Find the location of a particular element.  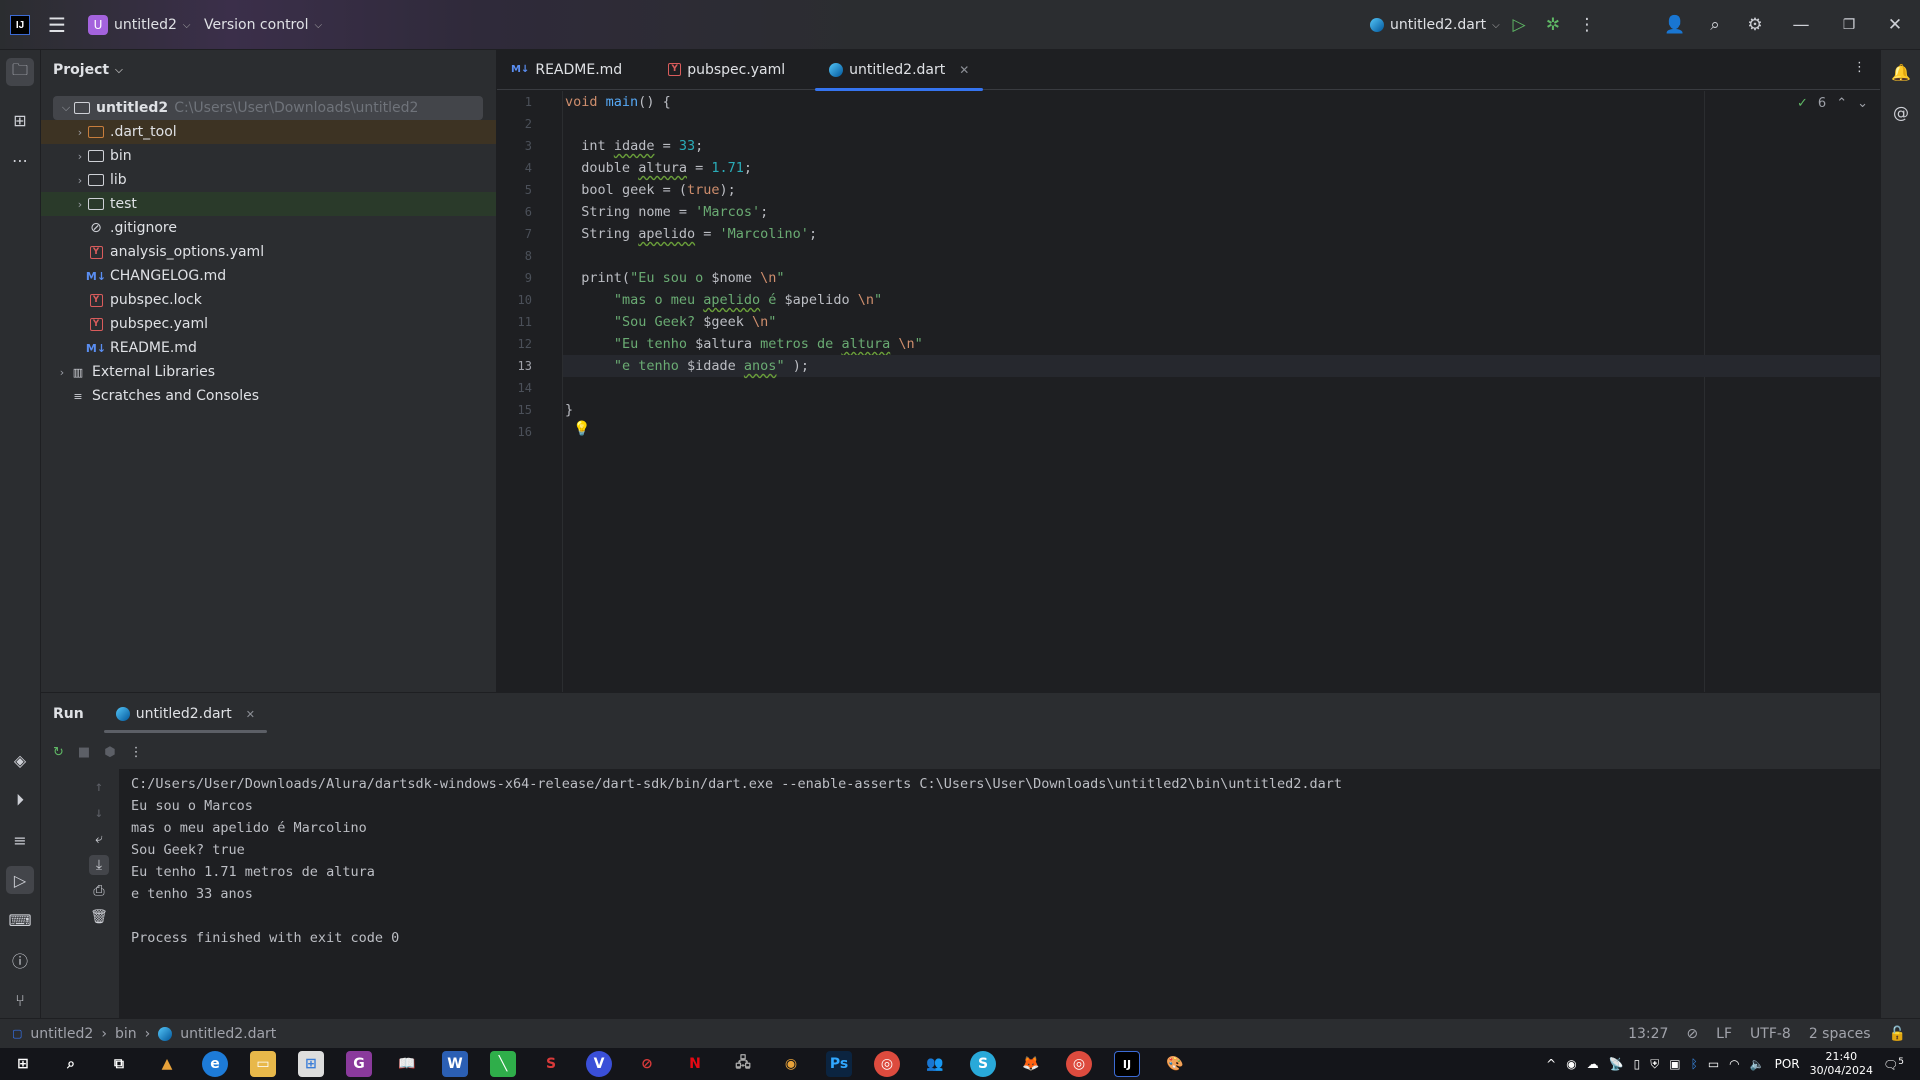

tab-untitled2-dart: untitled2.dart ✕ is located at coordinates (899, 70).